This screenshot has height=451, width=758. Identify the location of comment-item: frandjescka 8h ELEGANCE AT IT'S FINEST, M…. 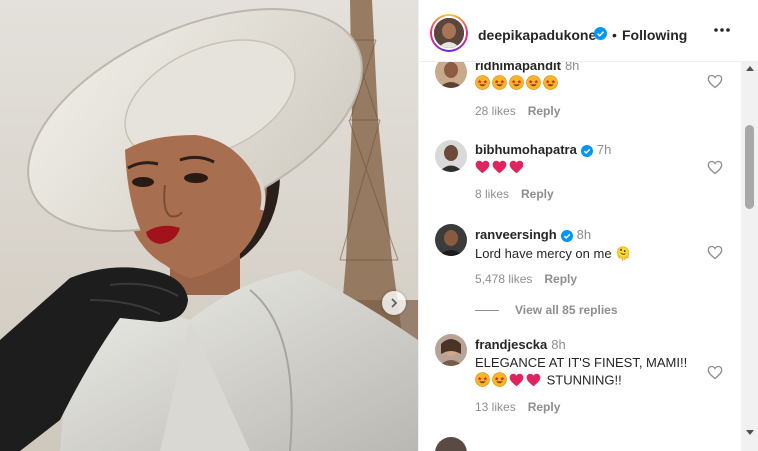
(580, 377).